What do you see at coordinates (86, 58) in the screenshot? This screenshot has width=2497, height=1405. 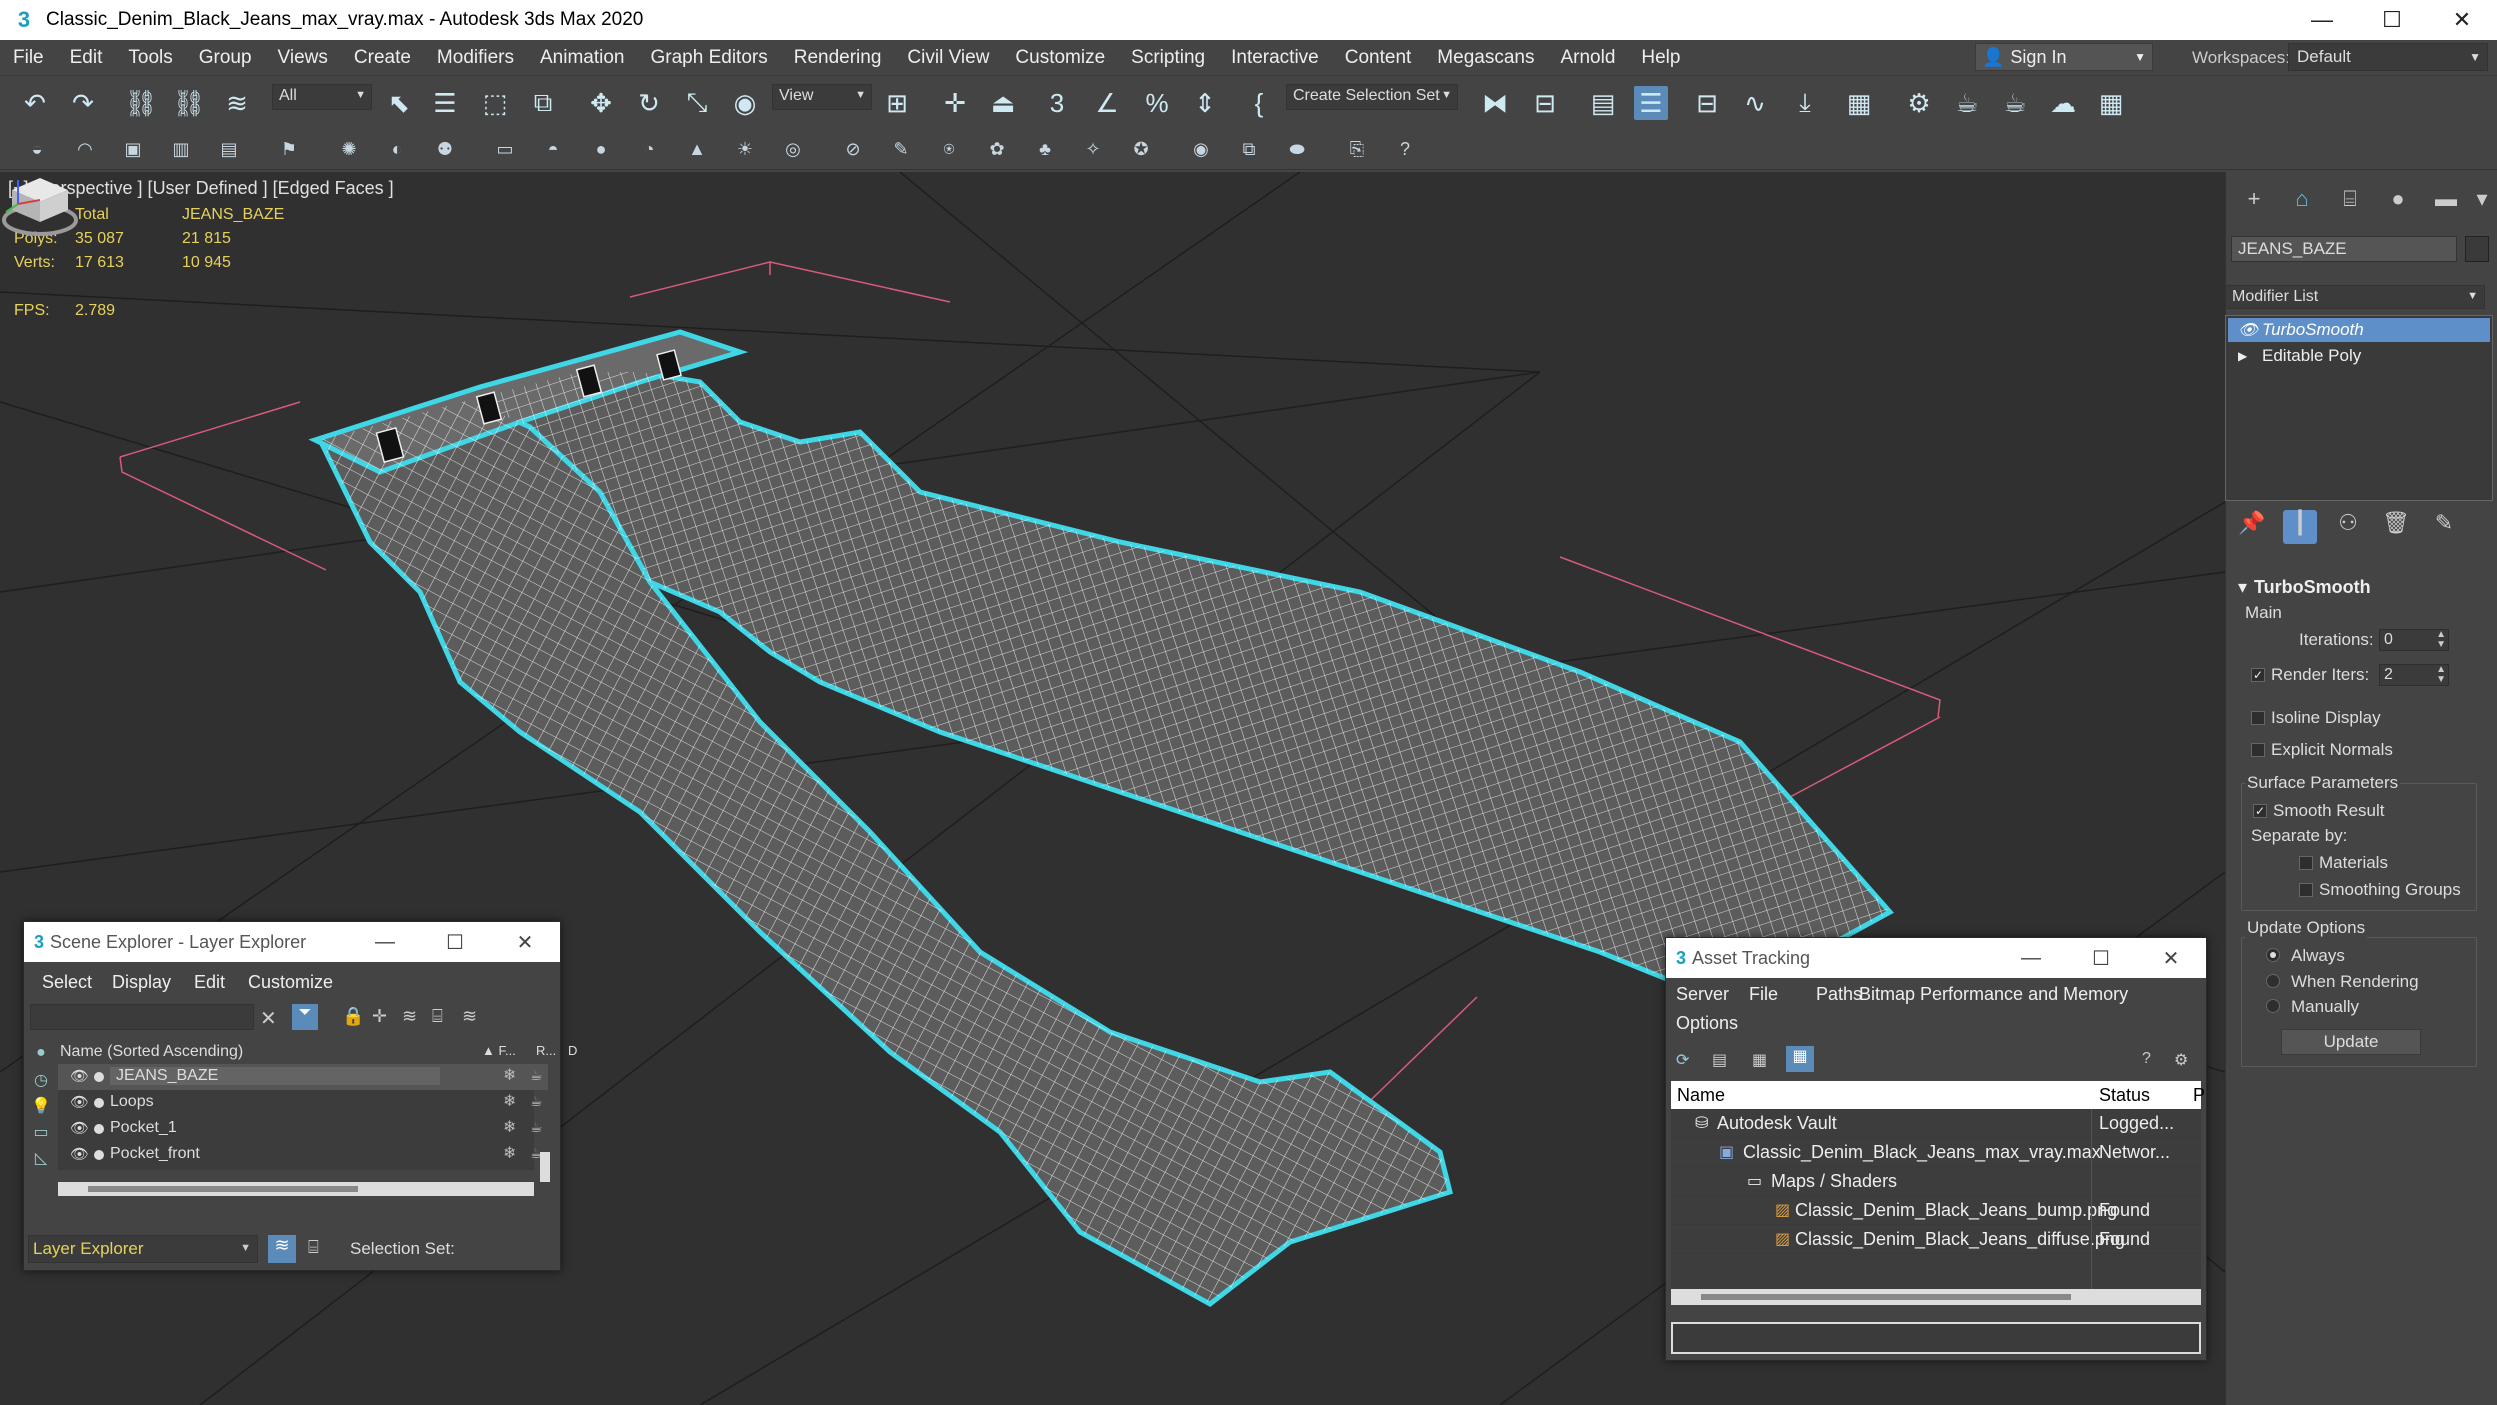 I see `menu-edit: Edit` at bounding box center [86, 58].